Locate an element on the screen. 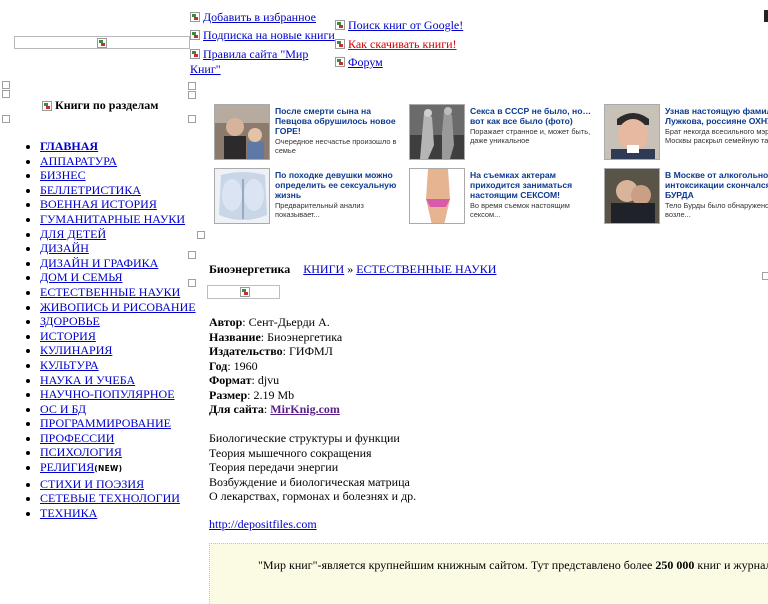 The width and height of the screenshot is (768, 604). google-search-link: Поиск книг от Google! is located at coordinates (399, 25).